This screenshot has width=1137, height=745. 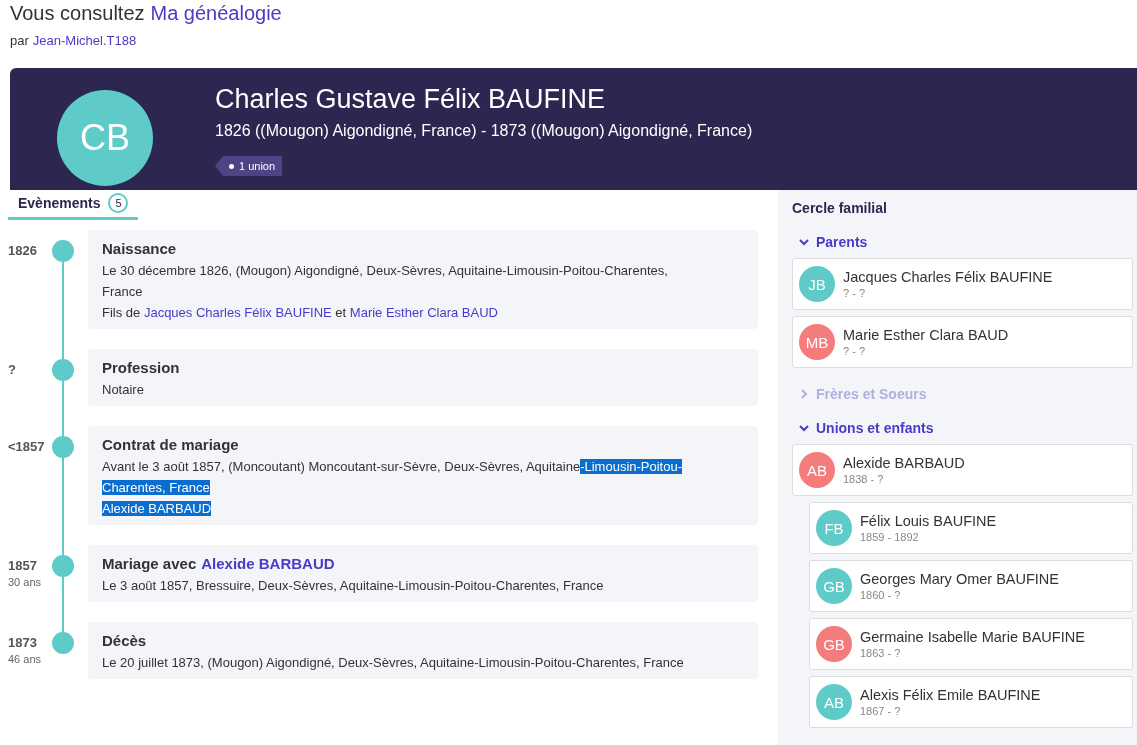 I want to click on person-card: AB Alexis Félix Emile BAUFINE 1867 - ?, so click(x=971, y=702).